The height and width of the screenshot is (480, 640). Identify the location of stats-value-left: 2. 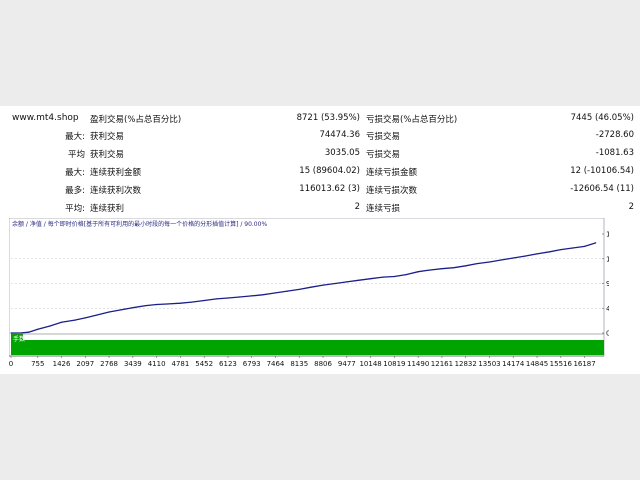
(357, 207).